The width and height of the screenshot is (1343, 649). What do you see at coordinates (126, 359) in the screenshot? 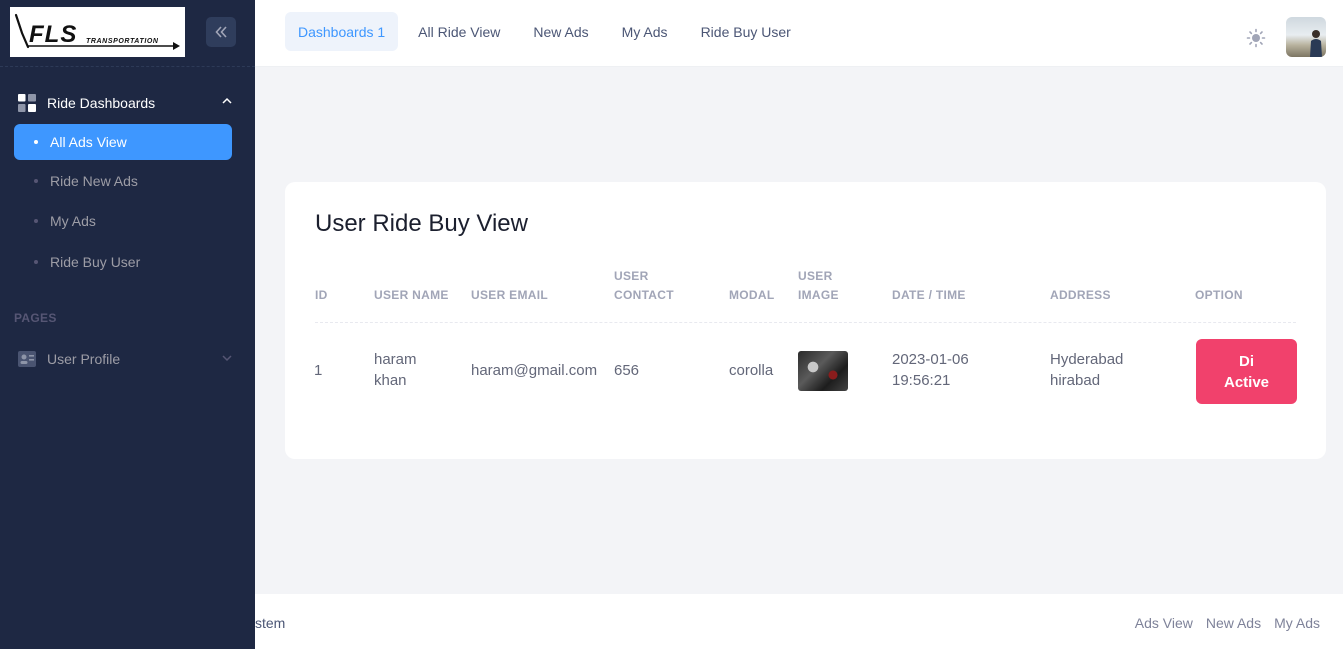
I see `menu-item-user-profile: User Profile` at bounding box center [126, 359].